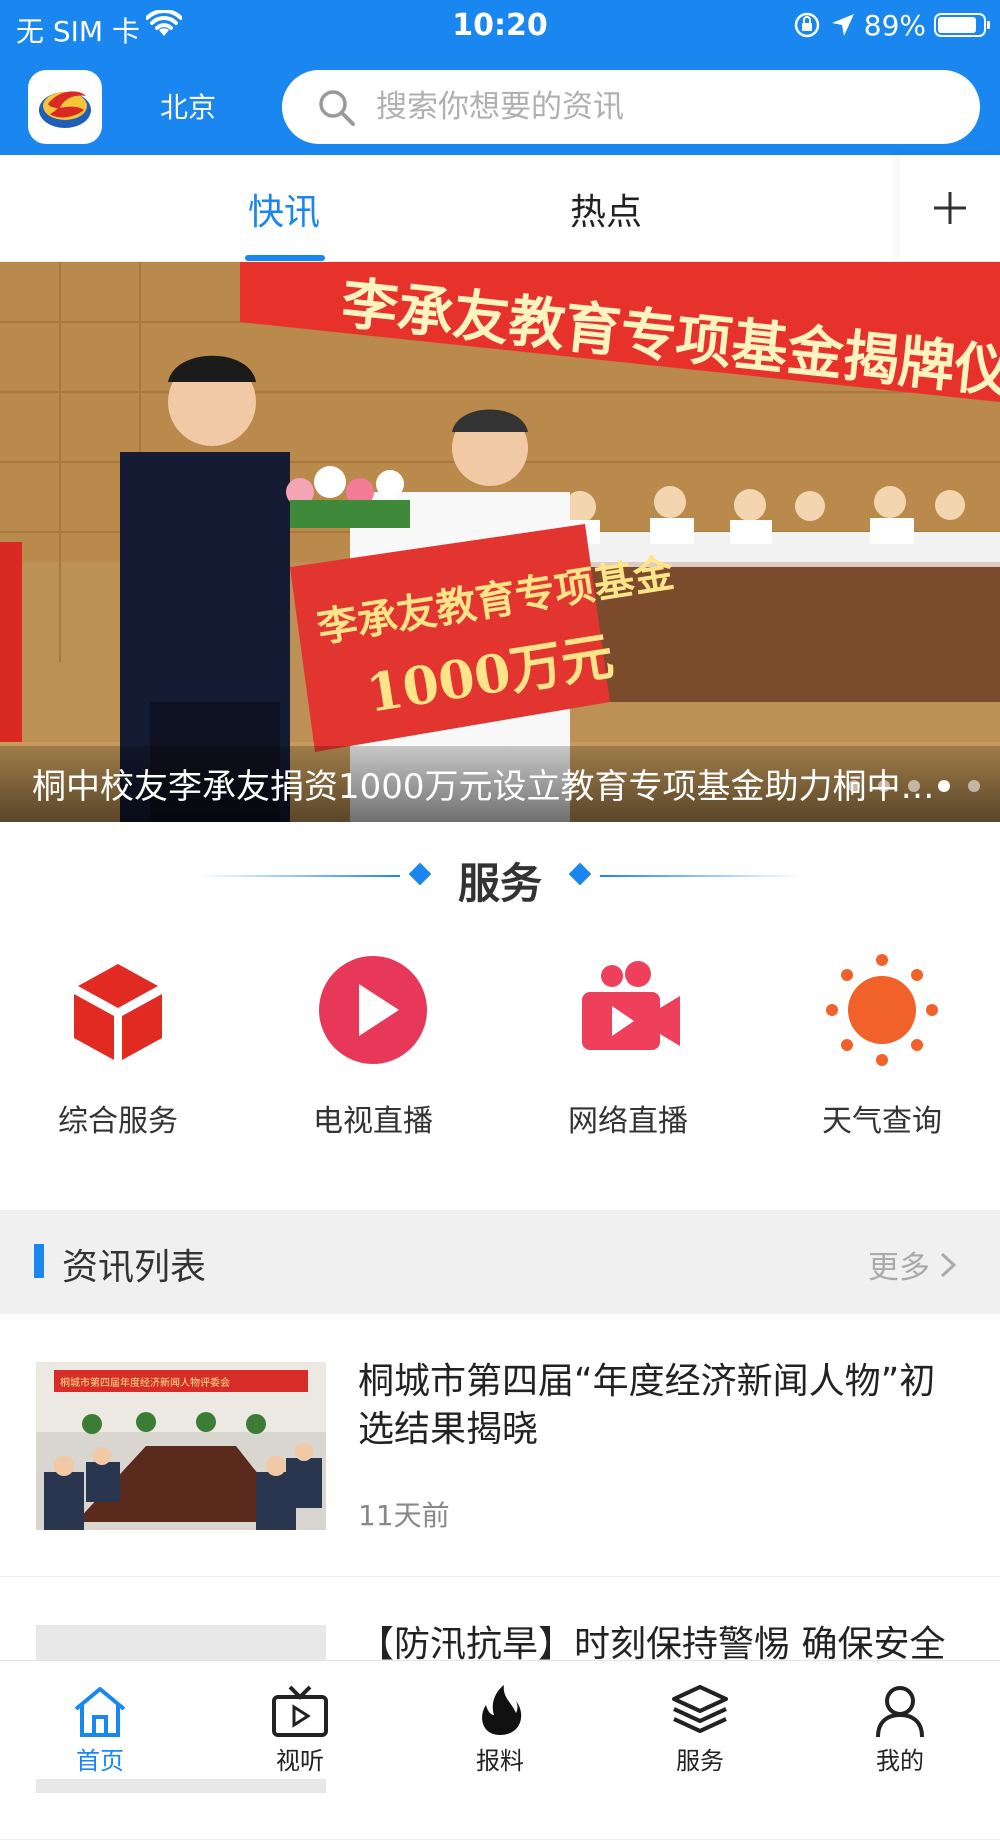 The height and width of the screenshot is (1840, 1000). What do you see at coordinates (337, 108) in the screenshot?
I see `search-icon` at bounding box center [337, 108].